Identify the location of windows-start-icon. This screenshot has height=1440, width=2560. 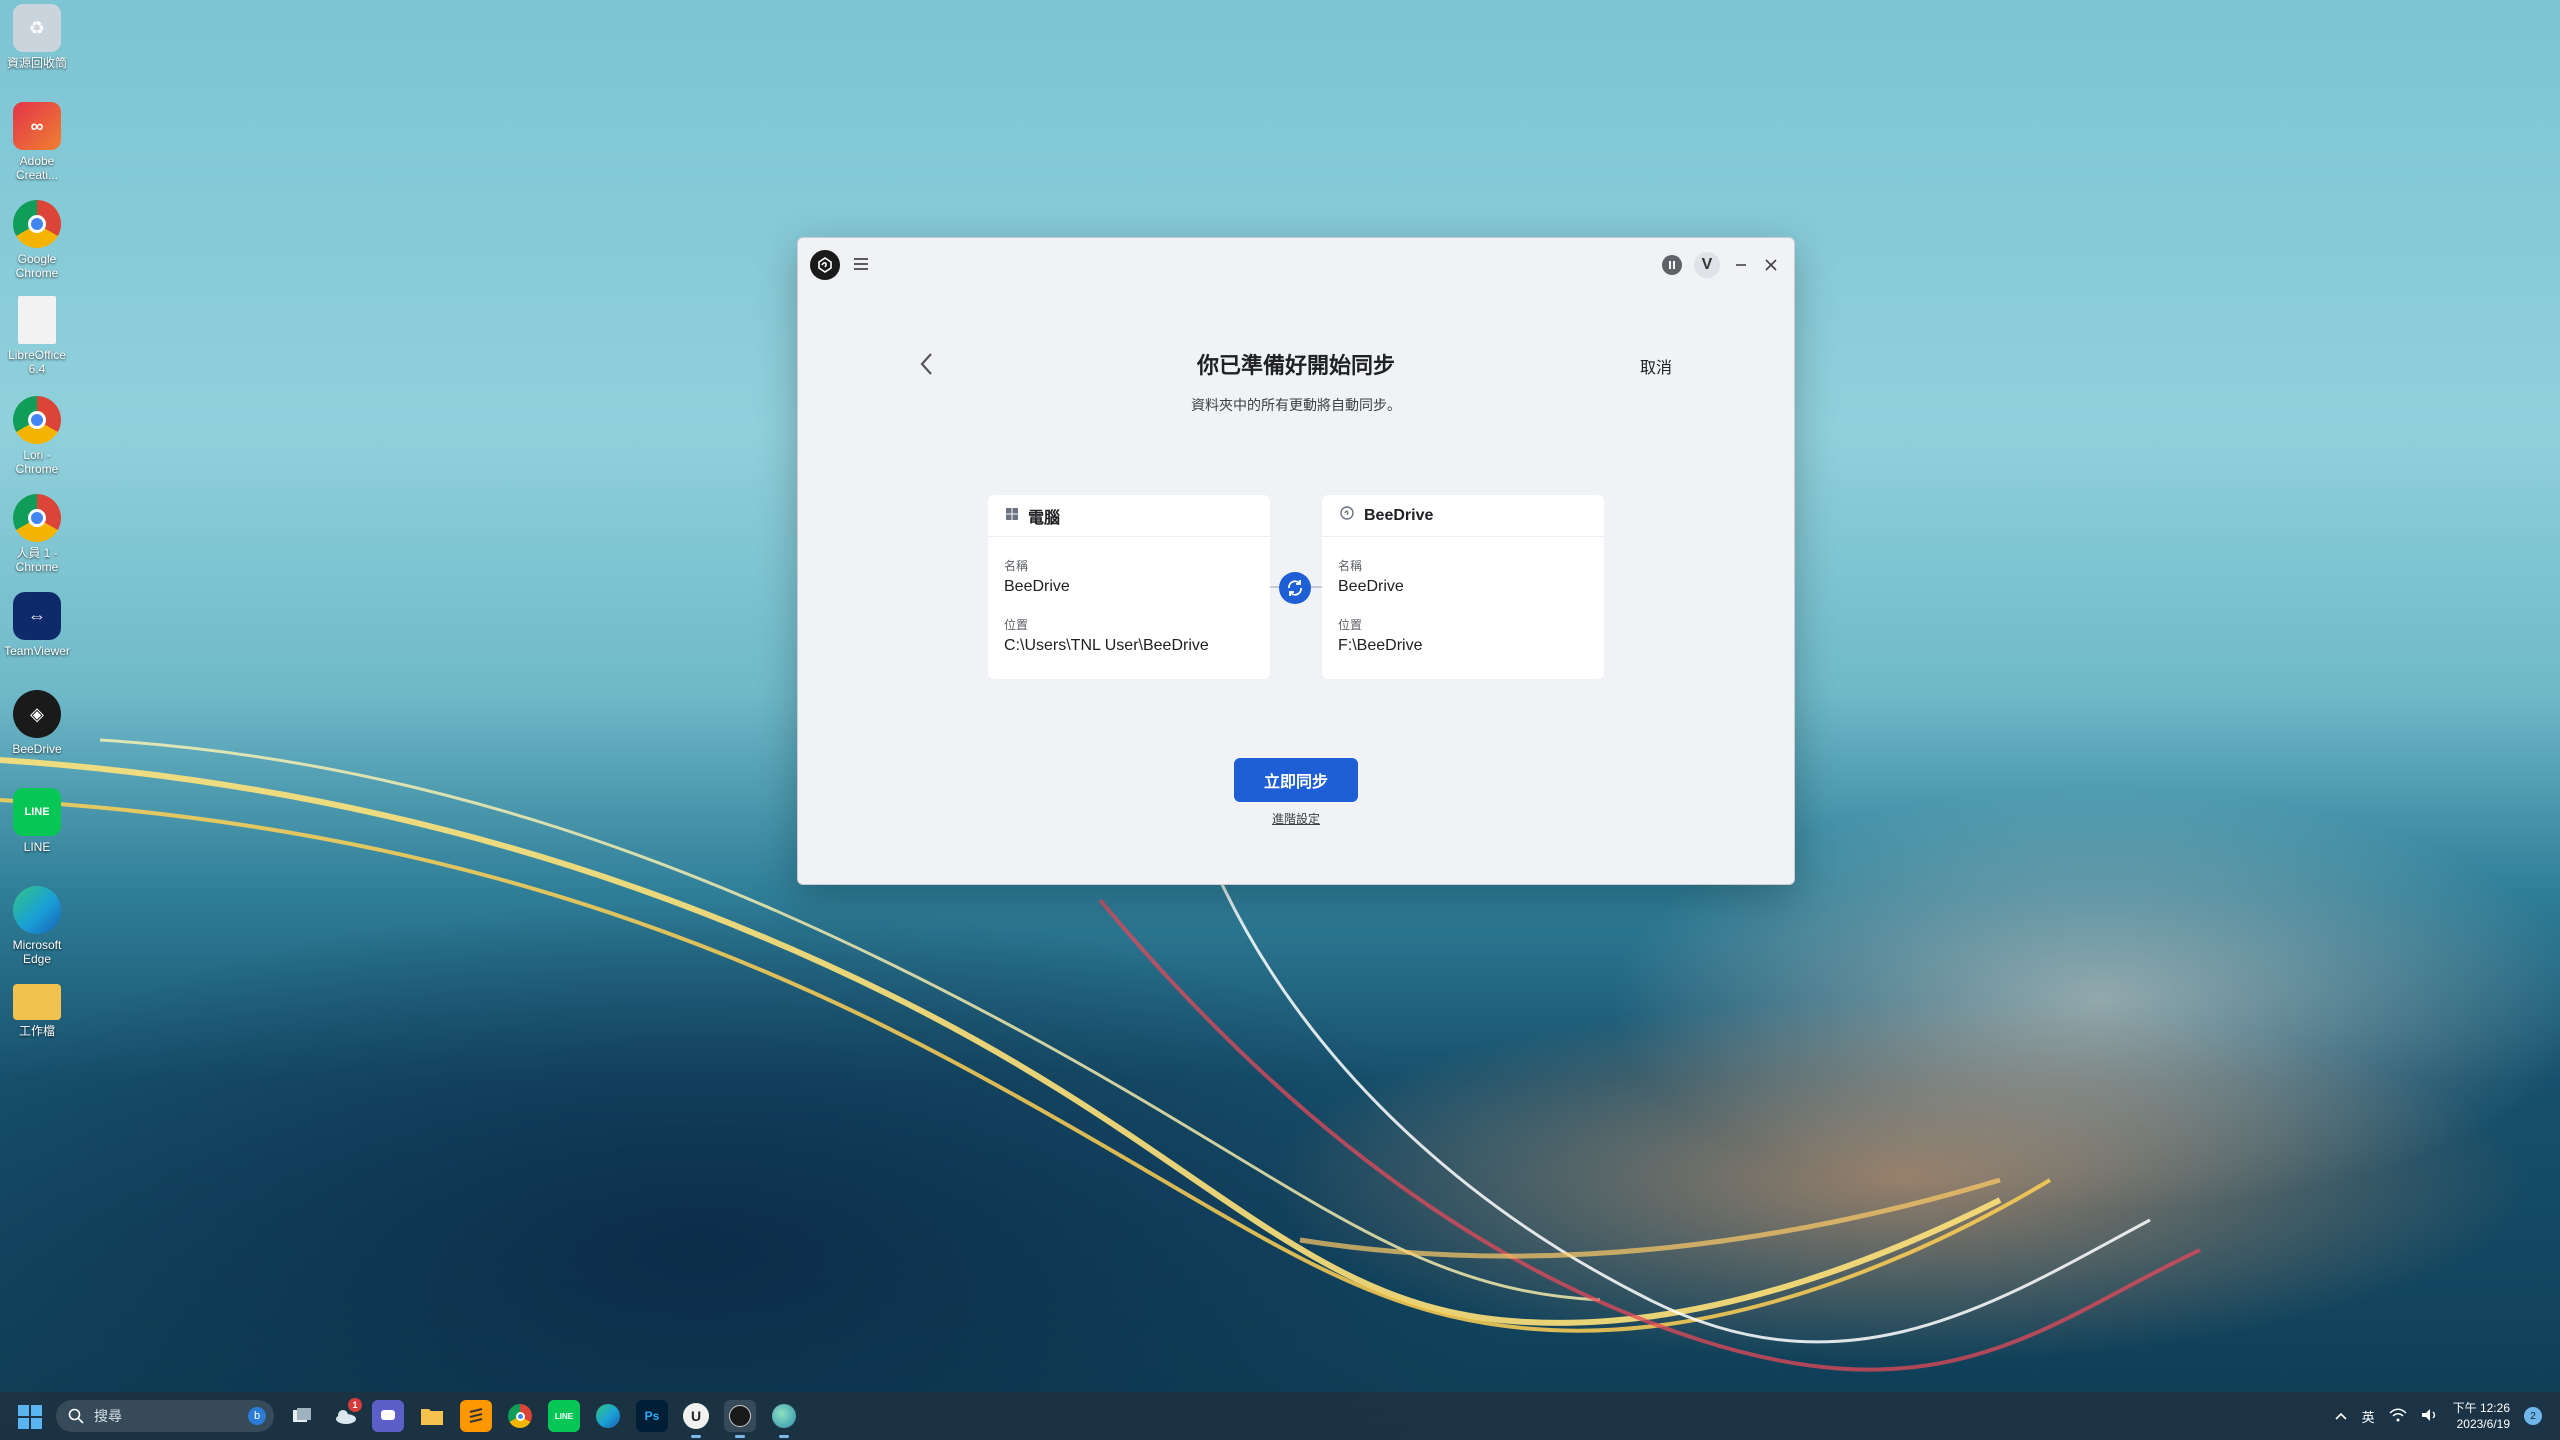
(30, 1417).